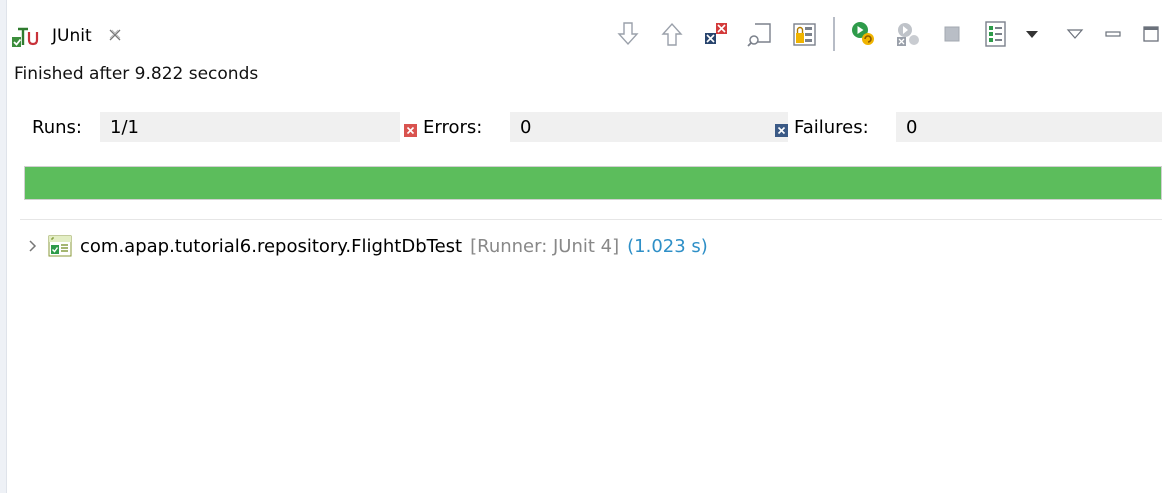  I want to click on stop-icon, so click(952, 34).